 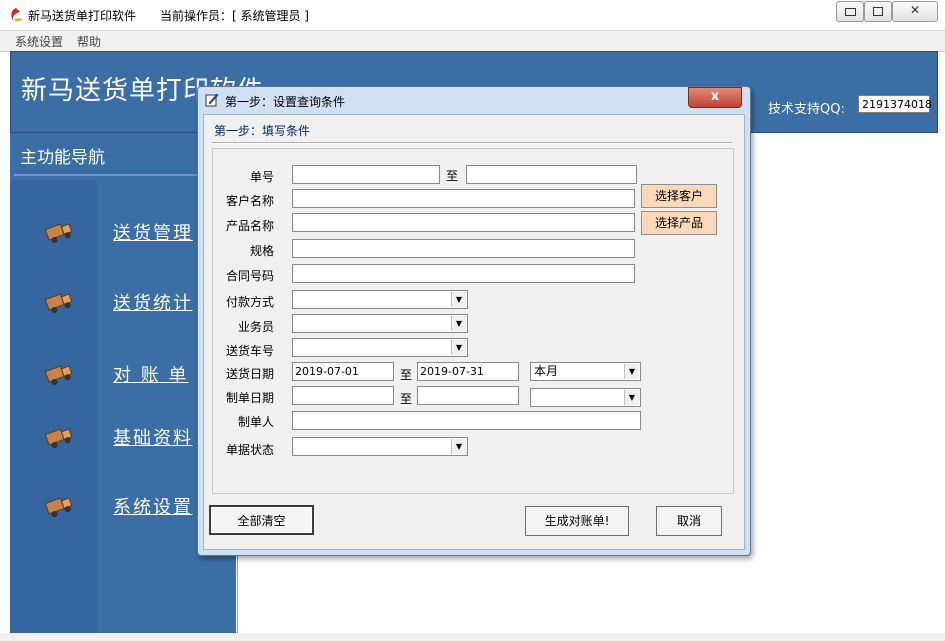 What do you see at coordinates (463, 248) in the screenshot?
I see `spec-input` at bounding box center [463, 248].